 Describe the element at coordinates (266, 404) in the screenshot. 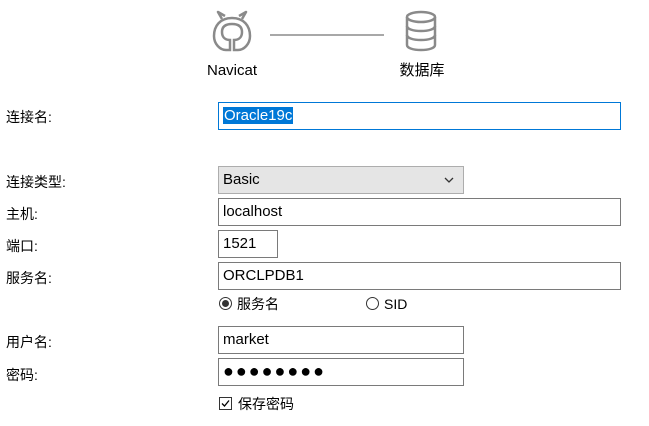

I see `save-password-label: 保存密码` at that location.